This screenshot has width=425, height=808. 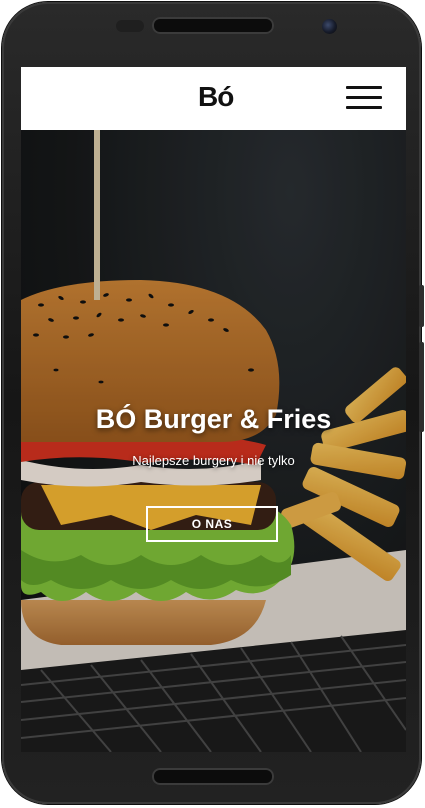 I want to click on power-button, so click(x=421, y=306).